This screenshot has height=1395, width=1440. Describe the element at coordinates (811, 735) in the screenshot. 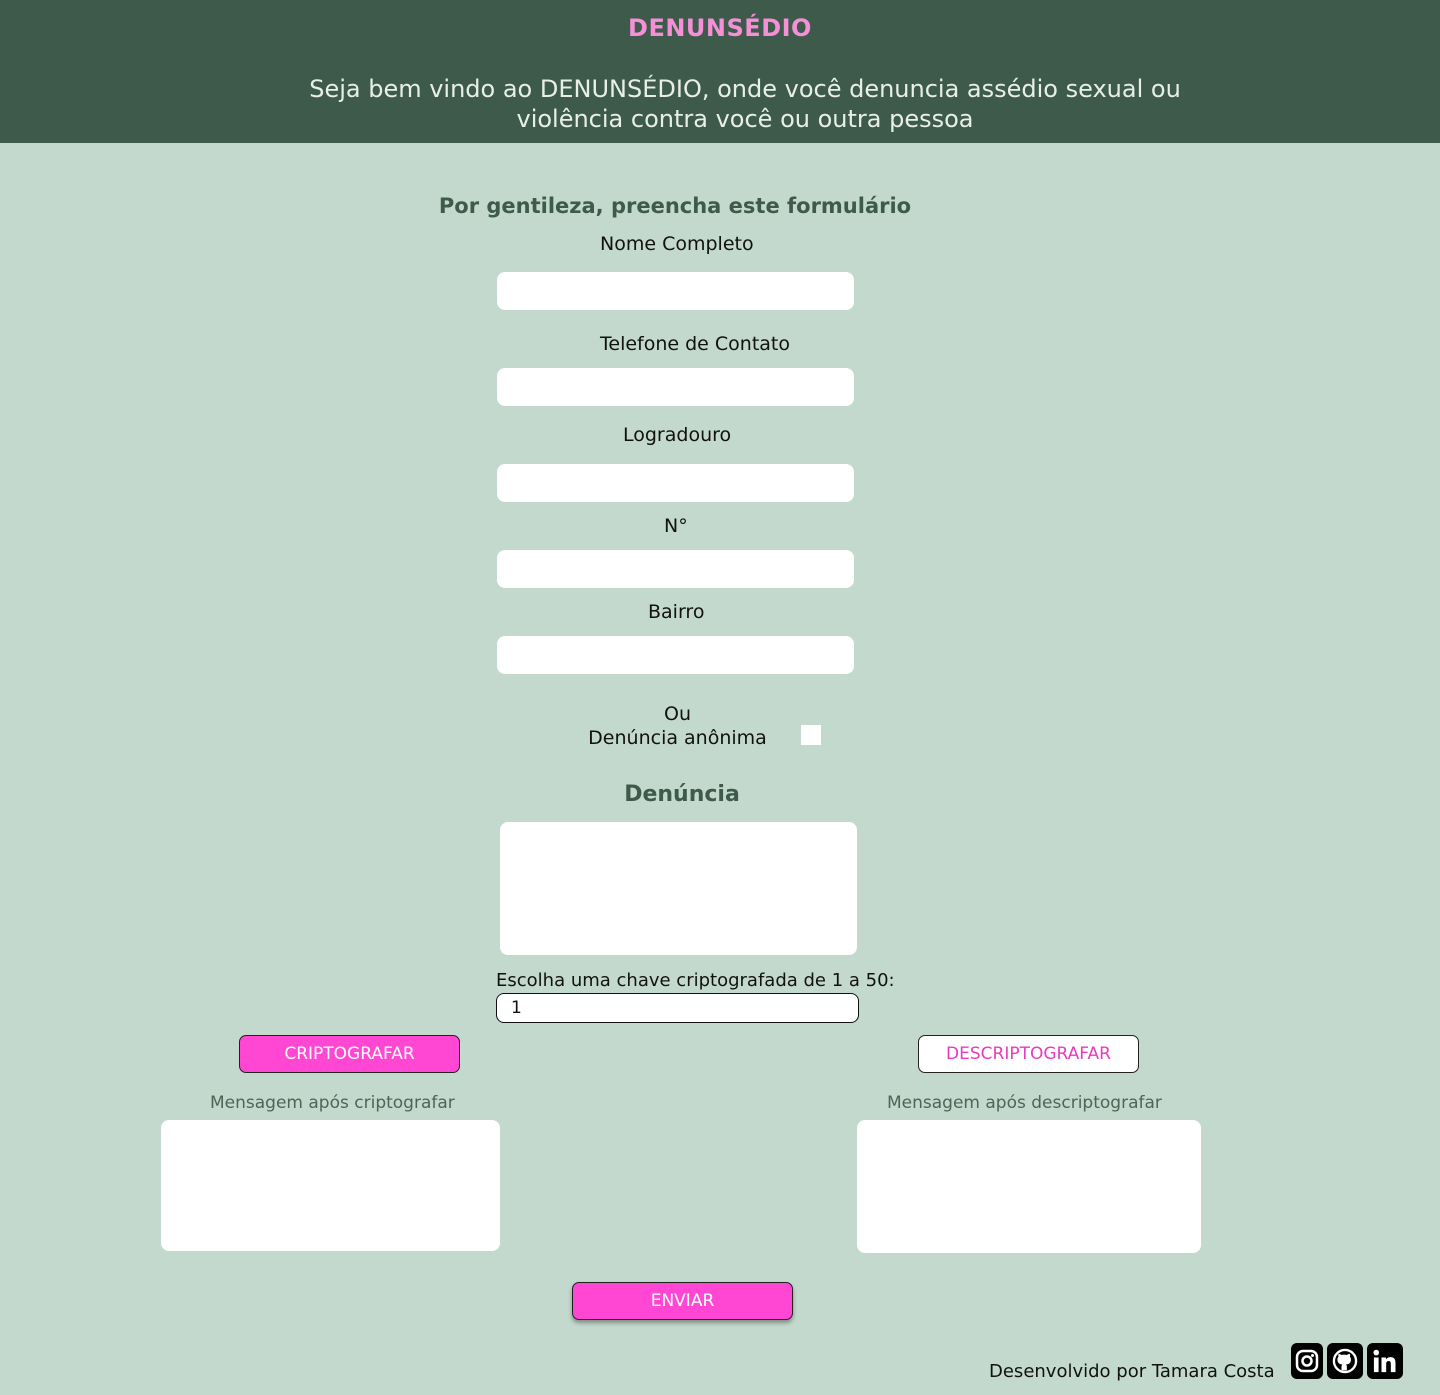

I see `anonymous-checkbox` at that location.